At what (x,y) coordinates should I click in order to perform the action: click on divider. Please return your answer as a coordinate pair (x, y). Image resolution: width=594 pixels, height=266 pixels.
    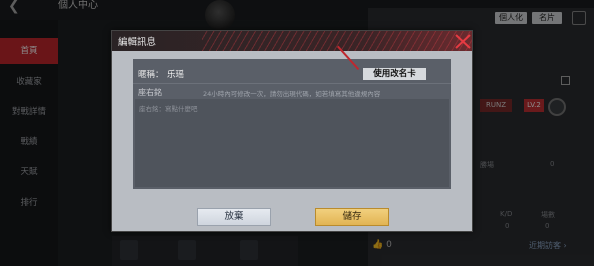
    Looking at the image, I should click on (292, 83).